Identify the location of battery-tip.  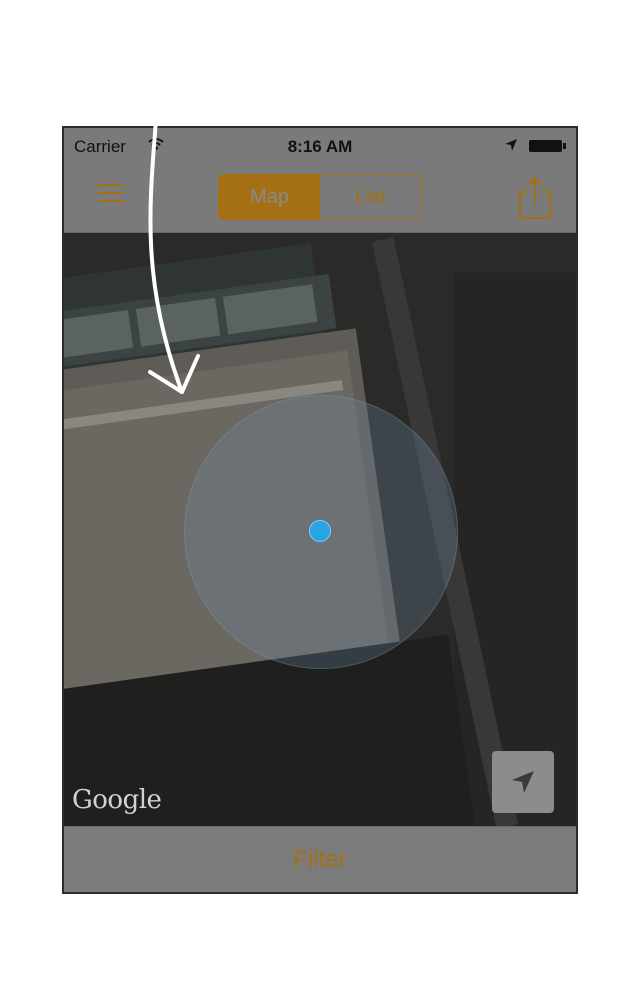
(564, 146).